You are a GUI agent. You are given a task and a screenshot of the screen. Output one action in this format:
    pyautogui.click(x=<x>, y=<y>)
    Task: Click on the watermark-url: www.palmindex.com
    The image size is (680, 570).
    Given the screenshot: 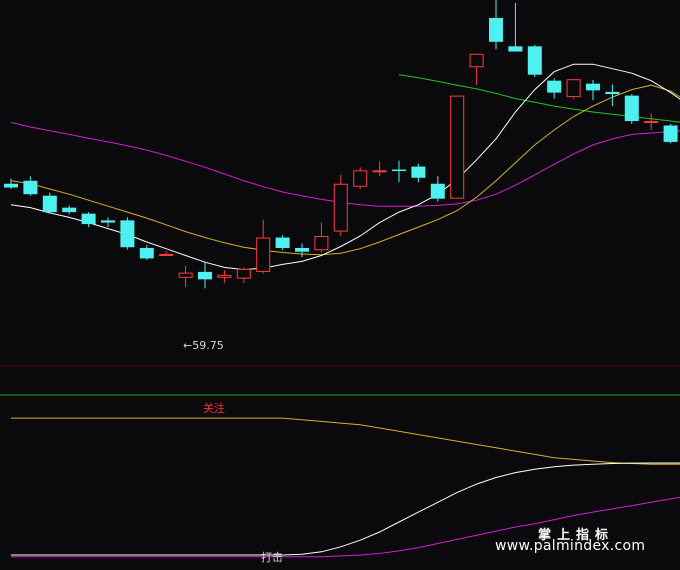 What is the action you would take?
    pyautogui.click(x=570, y=546)
    